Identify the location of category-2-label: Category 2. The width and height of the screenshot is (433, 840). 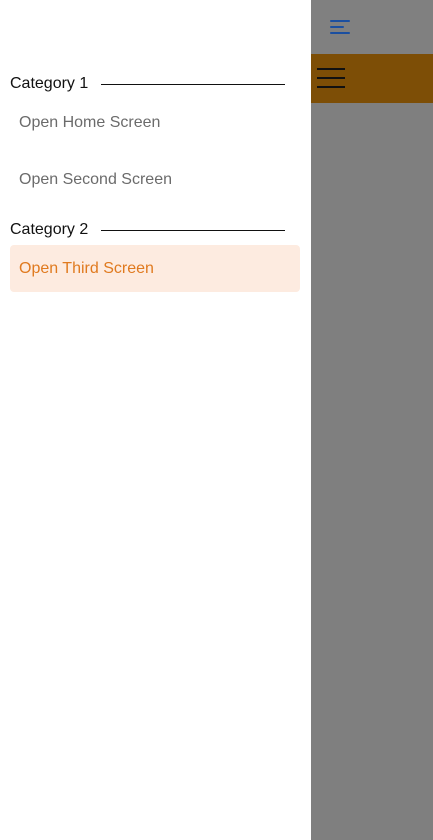
(49, 229).